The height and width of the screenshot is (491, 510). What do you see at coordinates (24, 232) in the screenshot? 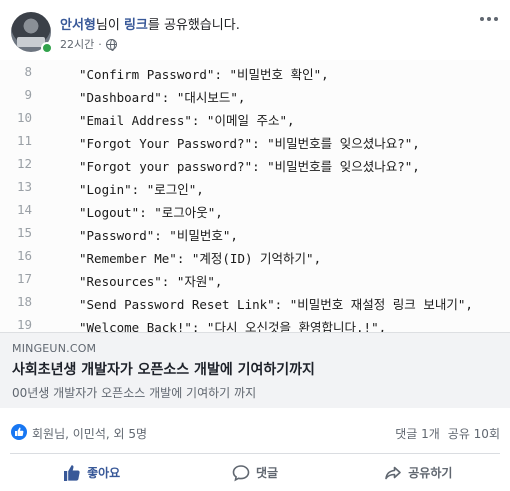
I see `line-number: 15` at bounding box center [24, 232].